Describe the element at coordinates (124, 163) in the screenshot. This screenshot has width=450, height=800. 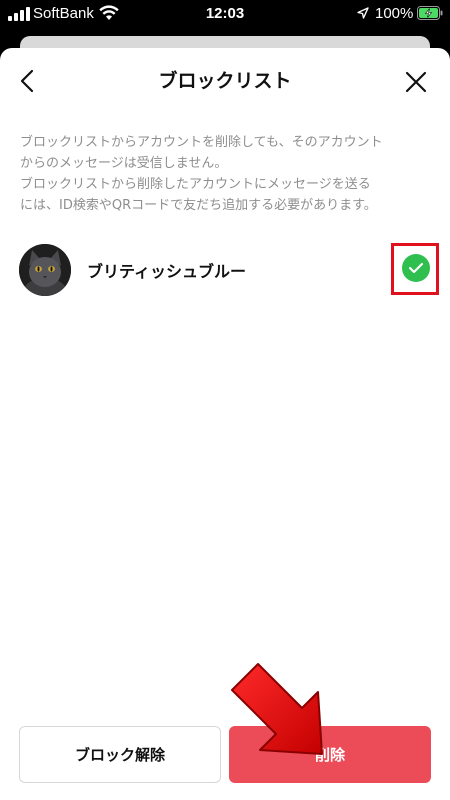
I see `description-line: からのメッセージは受信しません。` at that location.